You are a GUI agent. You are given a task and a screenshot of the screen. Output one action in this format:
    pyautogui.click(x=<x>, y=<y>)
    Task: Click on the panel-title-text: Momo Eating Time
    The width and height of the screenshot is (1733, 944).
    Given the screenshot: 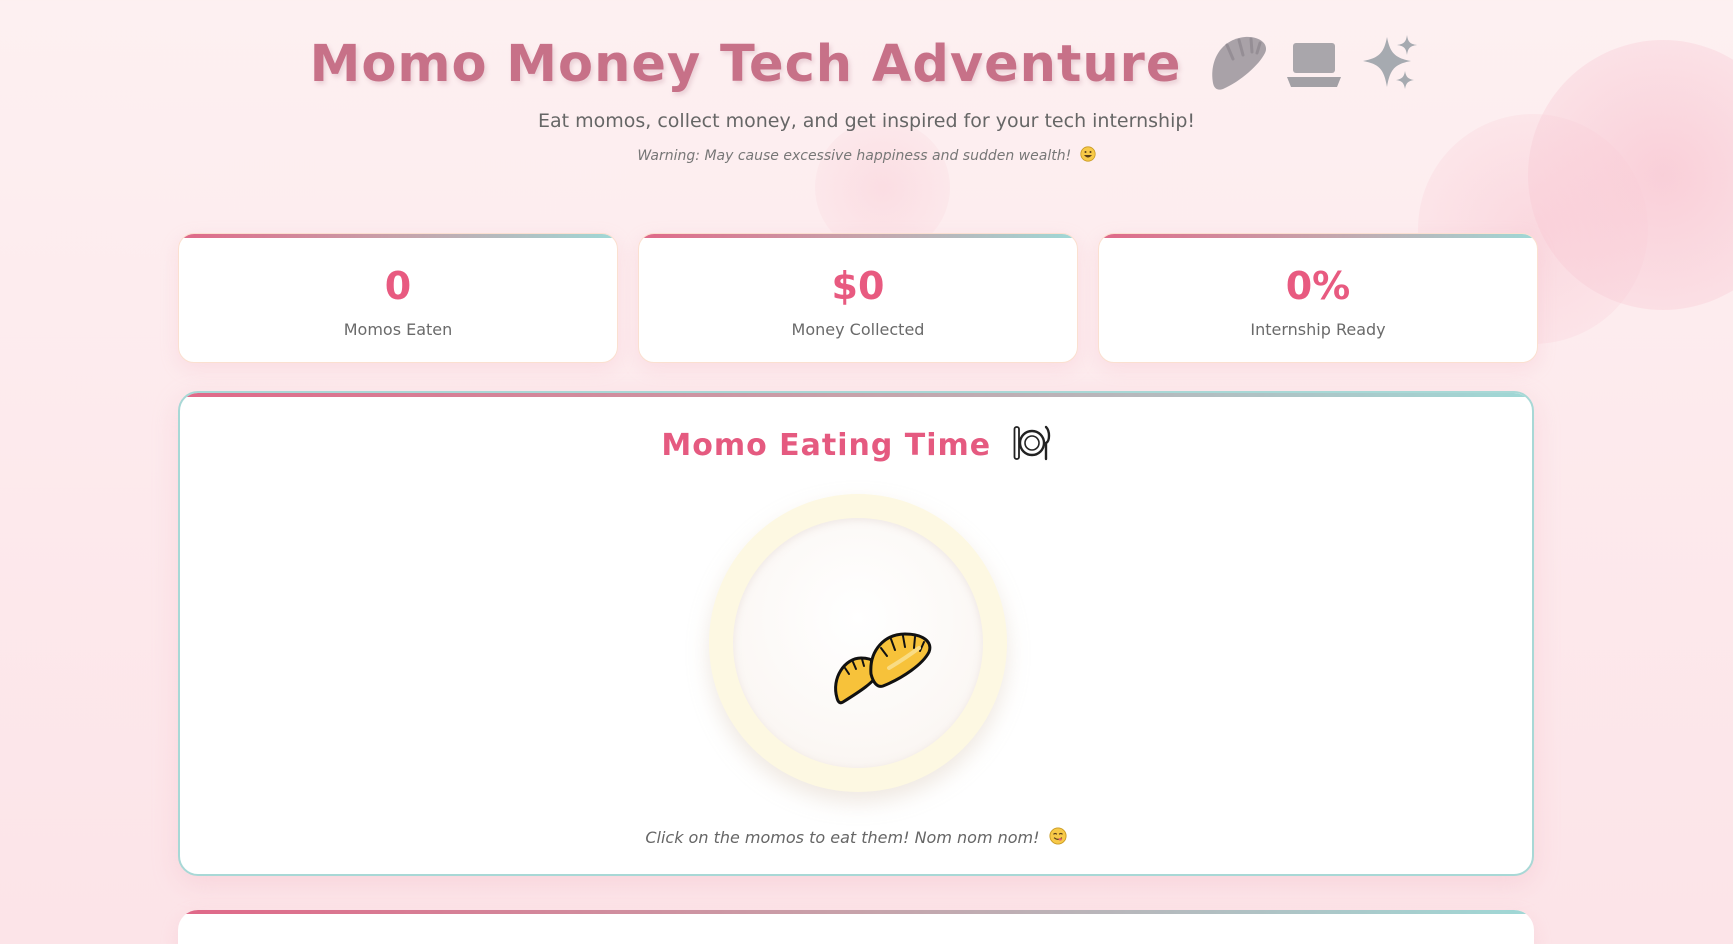 What is the action you would take?
    pyautogui.click(x=826, y=445)
    